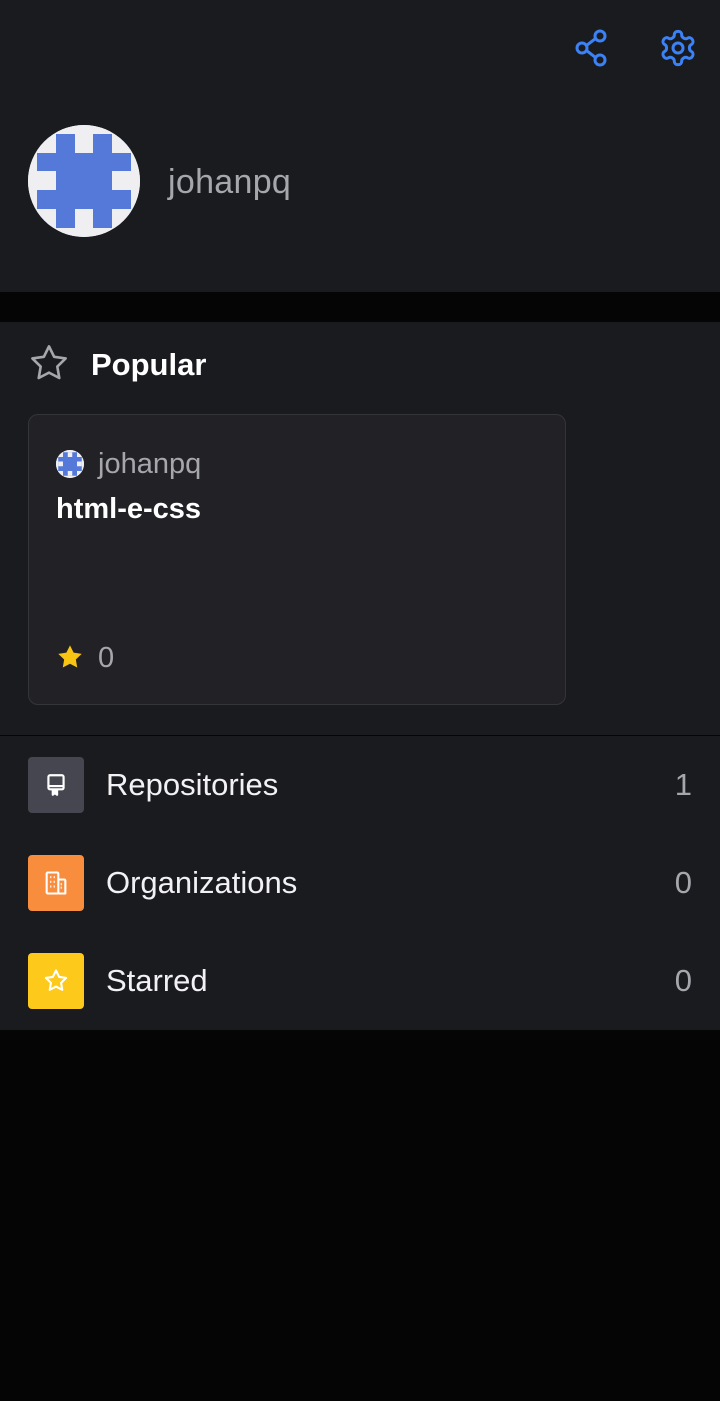  I want to click on menu-item-label: Starred, so click(157, 980).